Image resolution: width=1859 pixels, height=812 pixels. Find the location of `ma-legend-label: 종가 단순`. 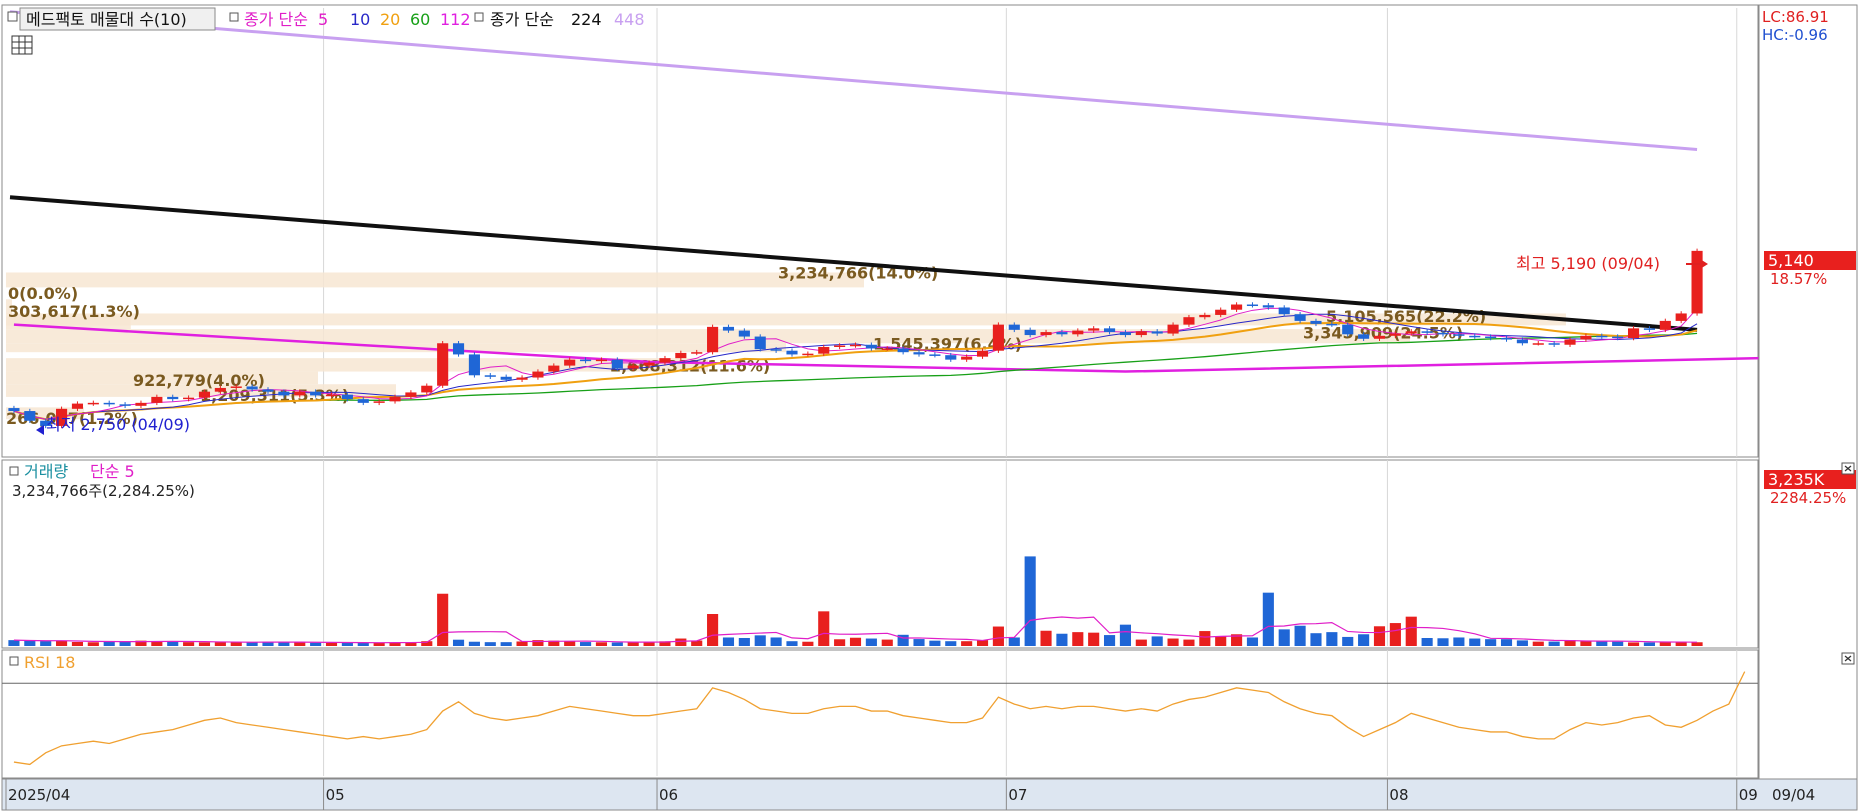

ma-legend-label: 종가 단순 is located at coordinates (276, 19).